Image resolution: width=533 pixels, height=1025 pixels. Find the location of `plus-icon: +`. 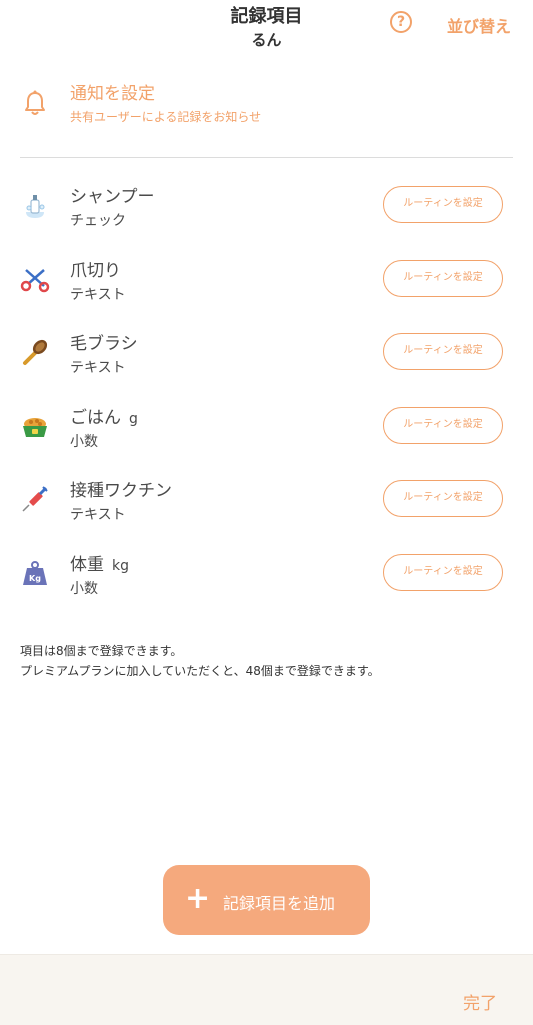

plus-icon: + is located at coordinates (198, 898).